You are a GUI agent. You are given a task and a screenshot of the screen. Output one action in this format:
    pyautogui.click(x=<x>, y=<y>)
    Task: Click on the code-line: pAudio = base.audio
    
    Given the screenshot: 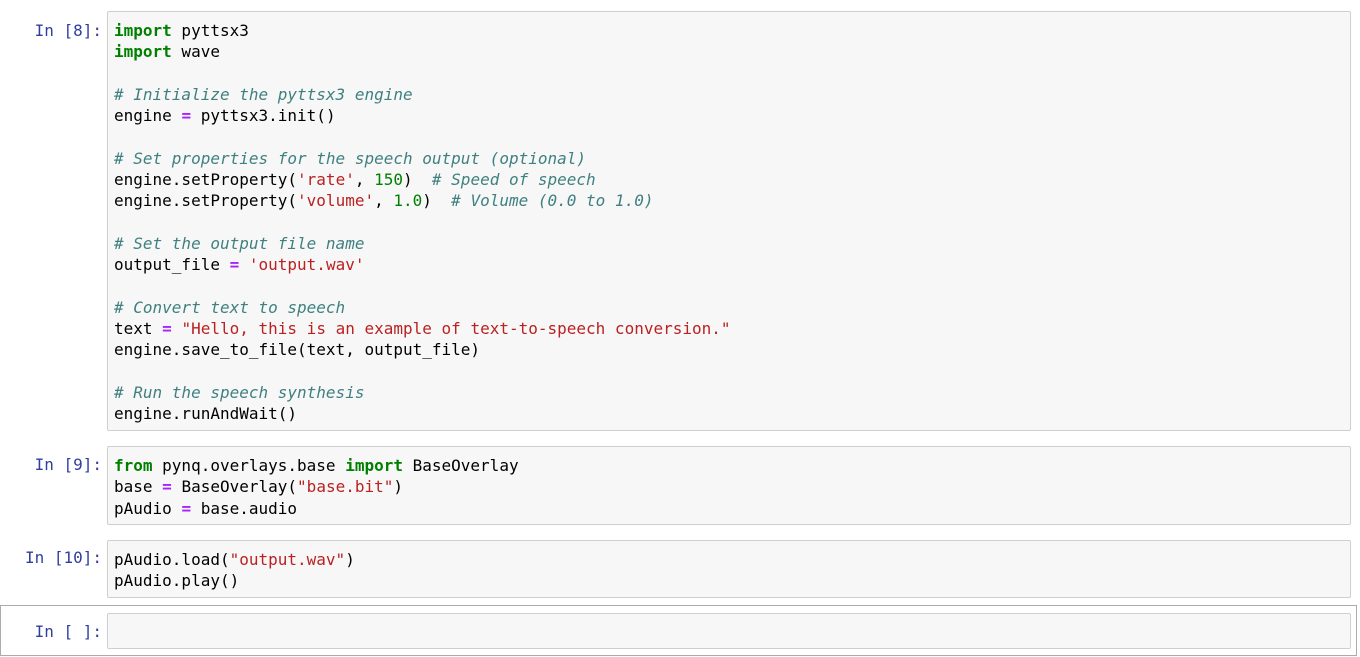 What is the action you would take?
    pyautogui.click(x=316, y=508)
    